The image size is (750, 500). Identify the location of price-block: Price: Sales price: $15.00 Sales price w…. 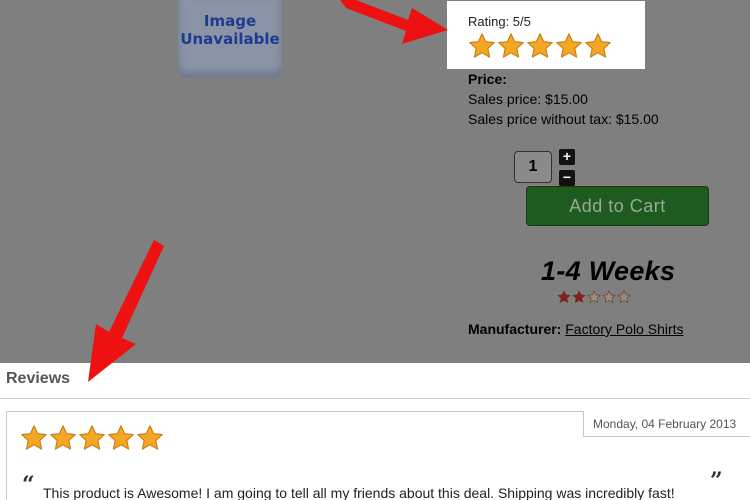
(563, 99).